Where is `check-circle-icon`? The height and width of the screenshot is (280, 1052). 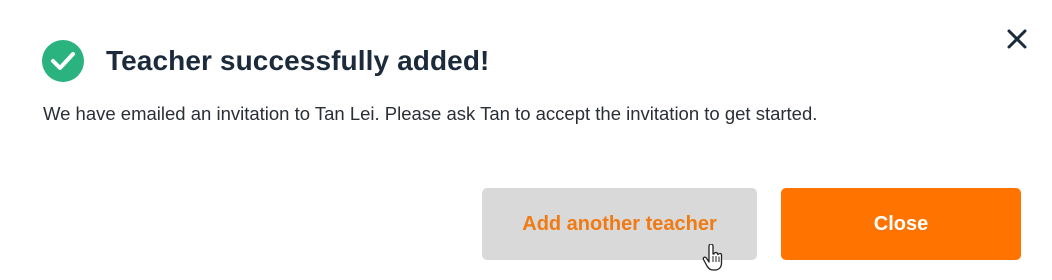 check-circle-icon is located at coordinates (63, 61).